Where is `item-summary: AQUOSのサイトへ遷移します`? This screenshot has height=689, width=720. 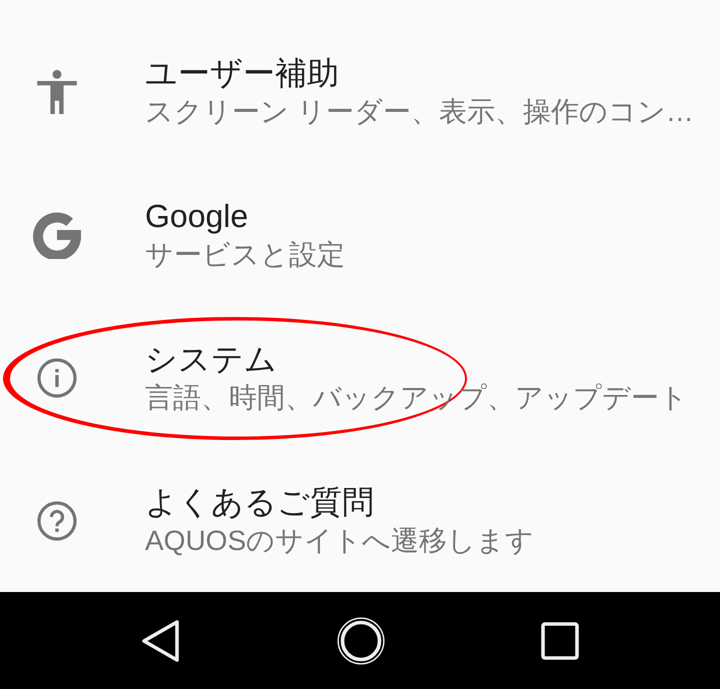 item-summary: AQUOSのサイトへ遷移します is located at coordinates (339, 541).